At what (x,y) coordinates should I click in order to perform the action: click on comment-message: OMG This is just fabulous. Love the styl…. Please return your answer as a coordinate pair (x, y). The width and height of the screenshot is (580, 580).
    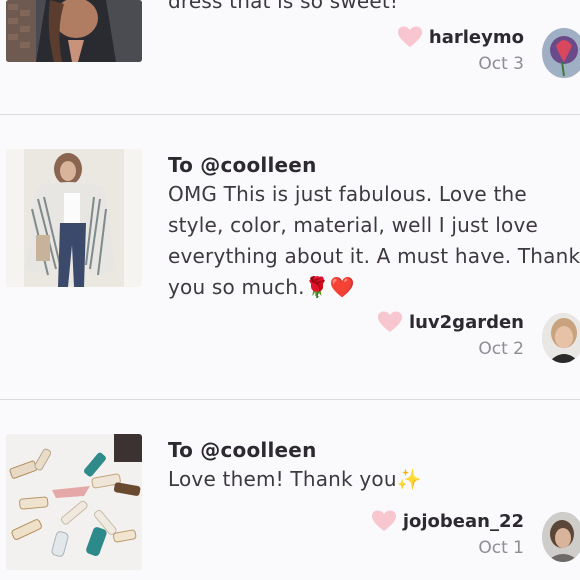
    Looking at the image, I should click on (374, 240).